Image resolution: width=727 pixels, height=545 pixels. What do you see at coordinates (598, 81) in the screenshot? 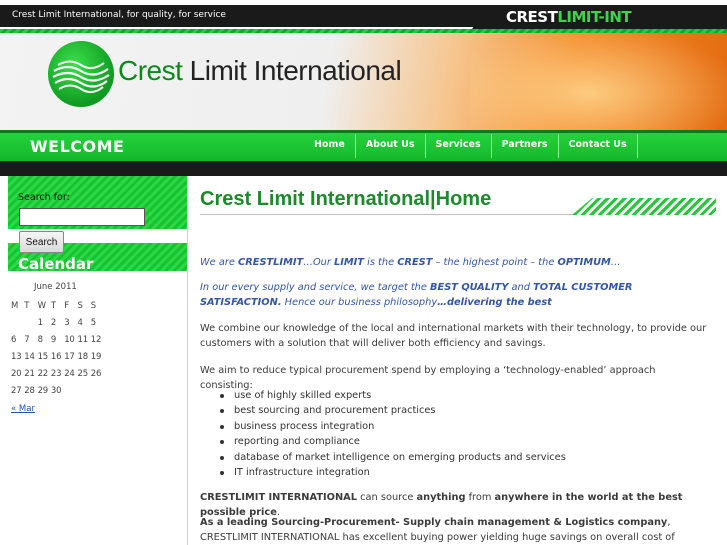
I see `banner-glow` at bounding box center [598, 81].